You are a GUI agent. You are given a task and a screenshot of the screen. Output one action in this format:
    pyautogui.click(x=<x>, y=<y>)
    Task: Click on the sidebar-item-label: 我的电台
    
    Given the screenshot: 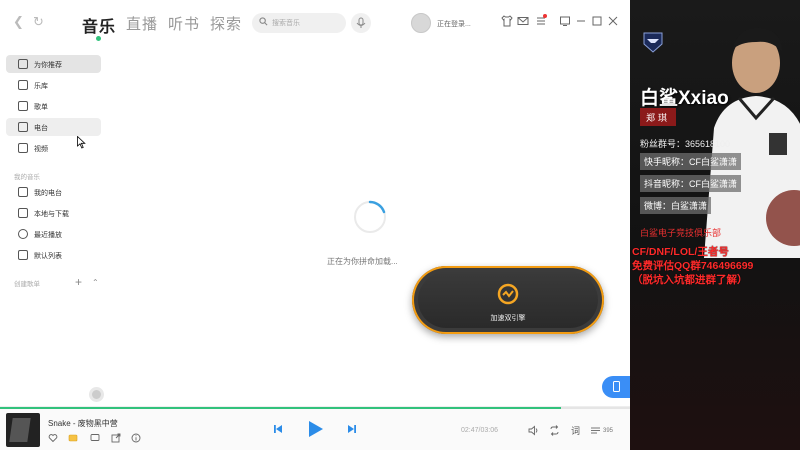 What is the action you would take?
    pyautogui.click(x=48, y=193)
    